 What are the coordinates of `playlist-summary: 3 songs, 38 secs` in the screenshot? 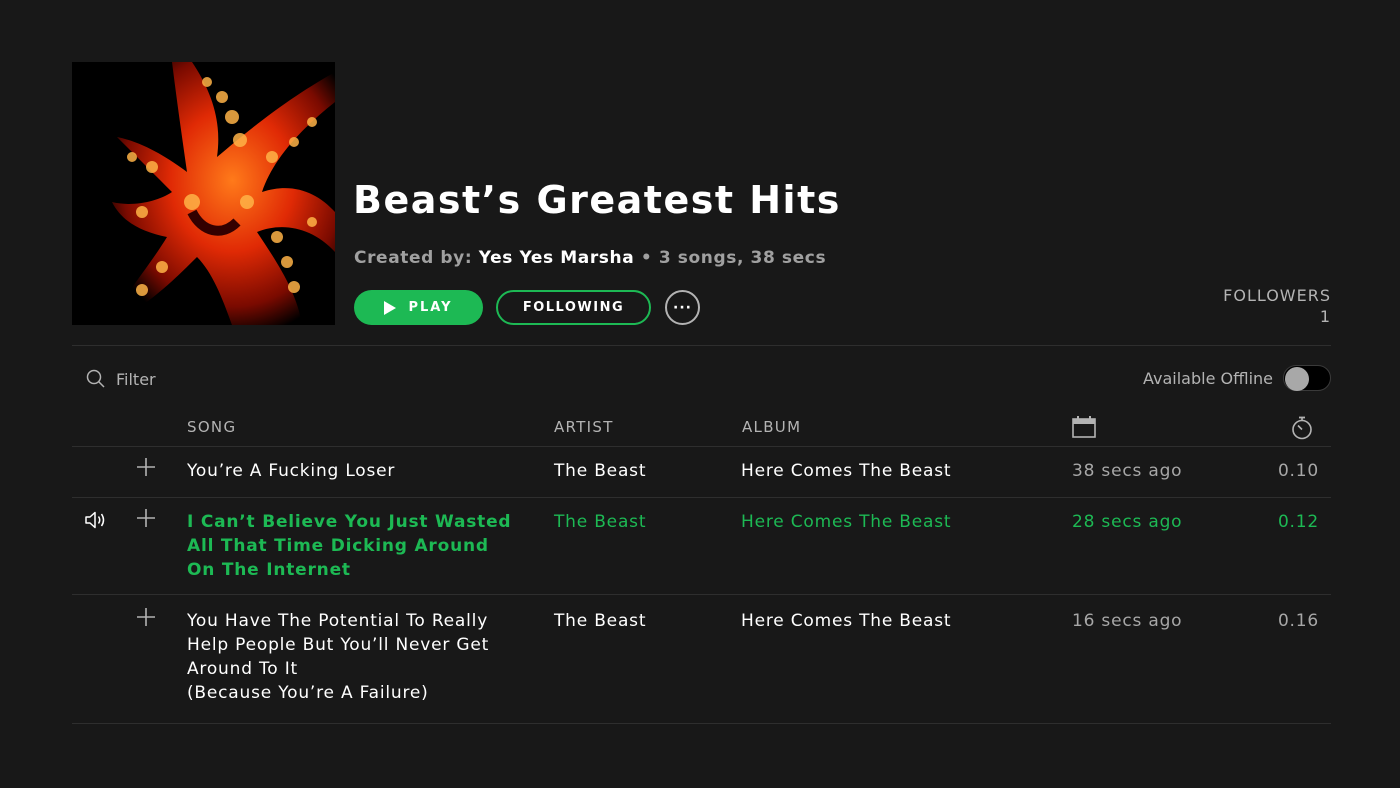 It's located at (742, 258).